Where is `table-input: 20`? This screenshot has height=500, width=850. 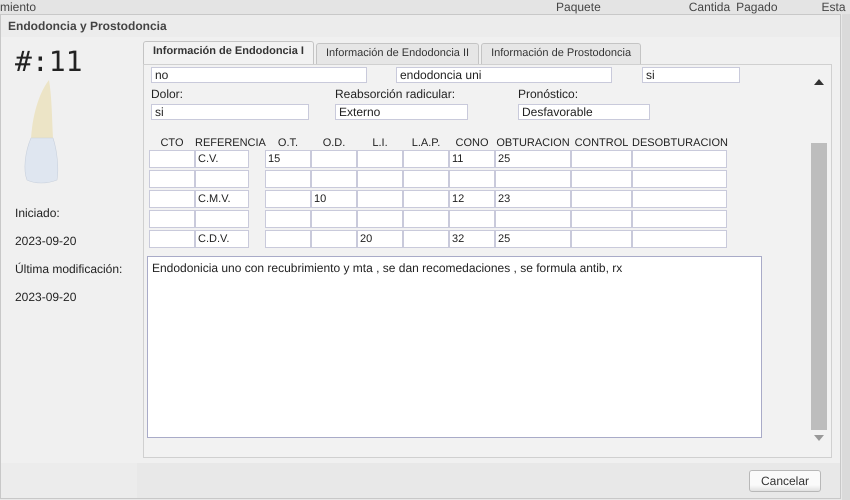
table-input: 20 is located at coordinates (380, 239).